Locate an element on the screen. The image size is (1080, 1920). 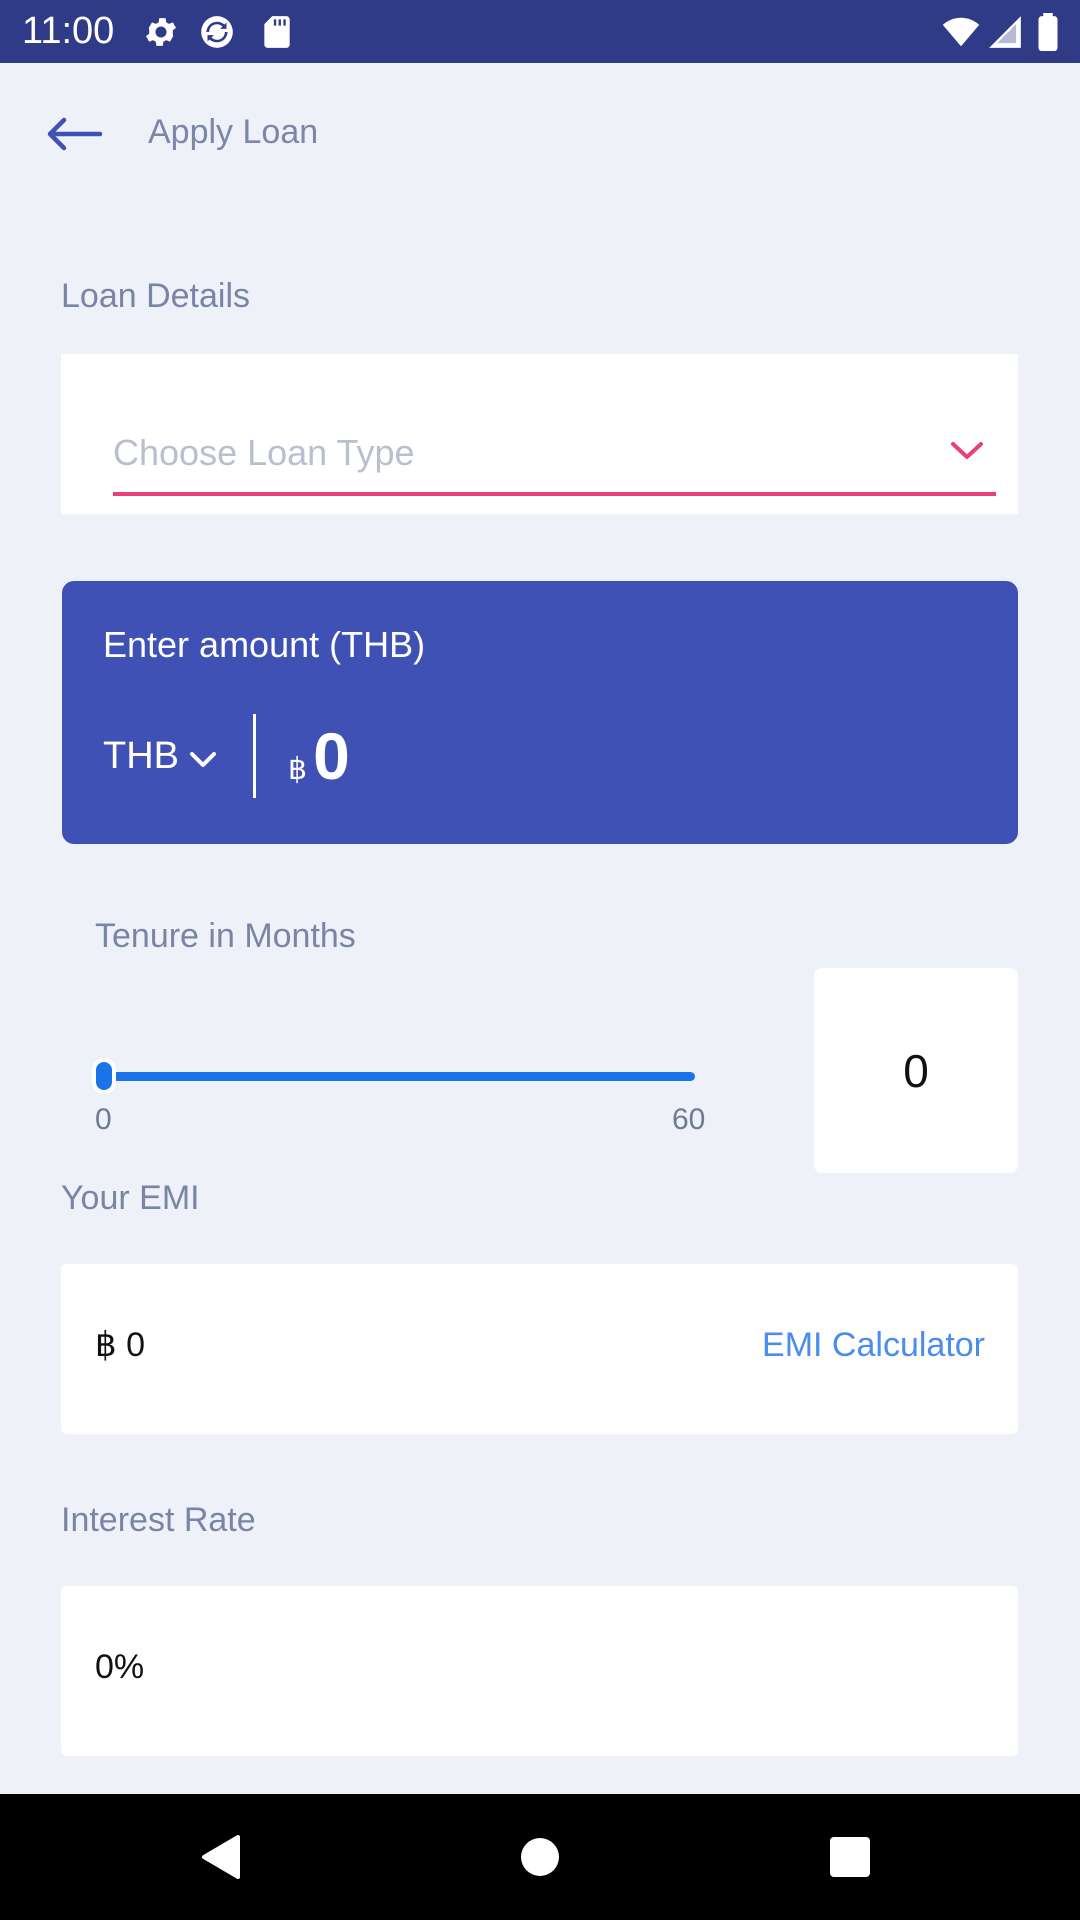
slider-min-label: 0 is located at coordinates (103, 1119).